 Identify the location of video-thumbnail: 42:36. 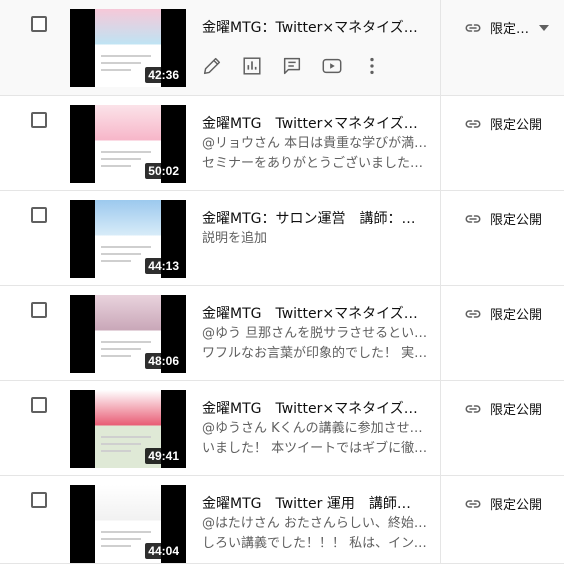
(128, 48).